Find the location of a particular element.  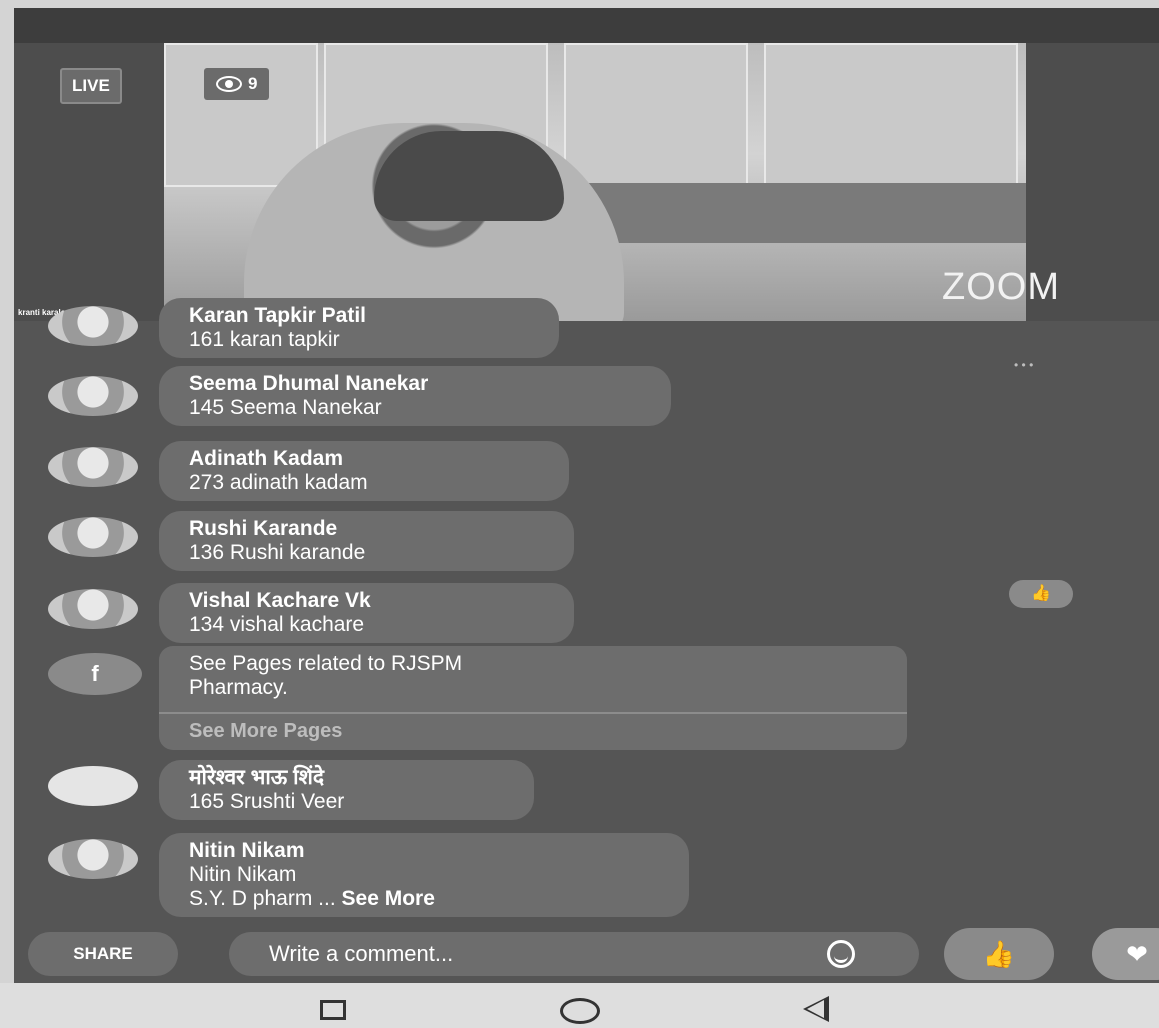

comment-text: 136 Rushi karande is located at coordinates (277, 552).